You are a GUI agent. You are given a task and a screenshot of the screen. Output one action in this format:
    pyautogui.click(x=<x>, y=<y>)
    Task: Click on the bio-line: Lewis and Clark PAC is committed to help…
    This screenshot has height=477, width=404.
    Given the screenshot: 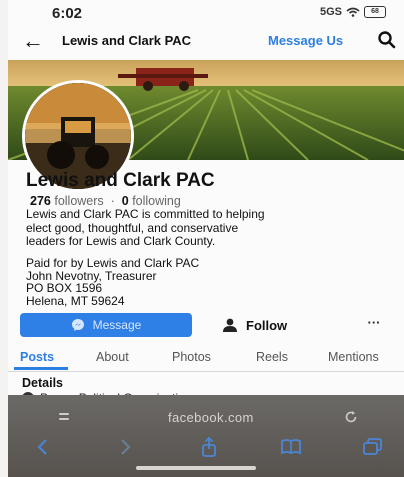 What is the action you would take?
    pyautogui.click(x=145, y=214)
    